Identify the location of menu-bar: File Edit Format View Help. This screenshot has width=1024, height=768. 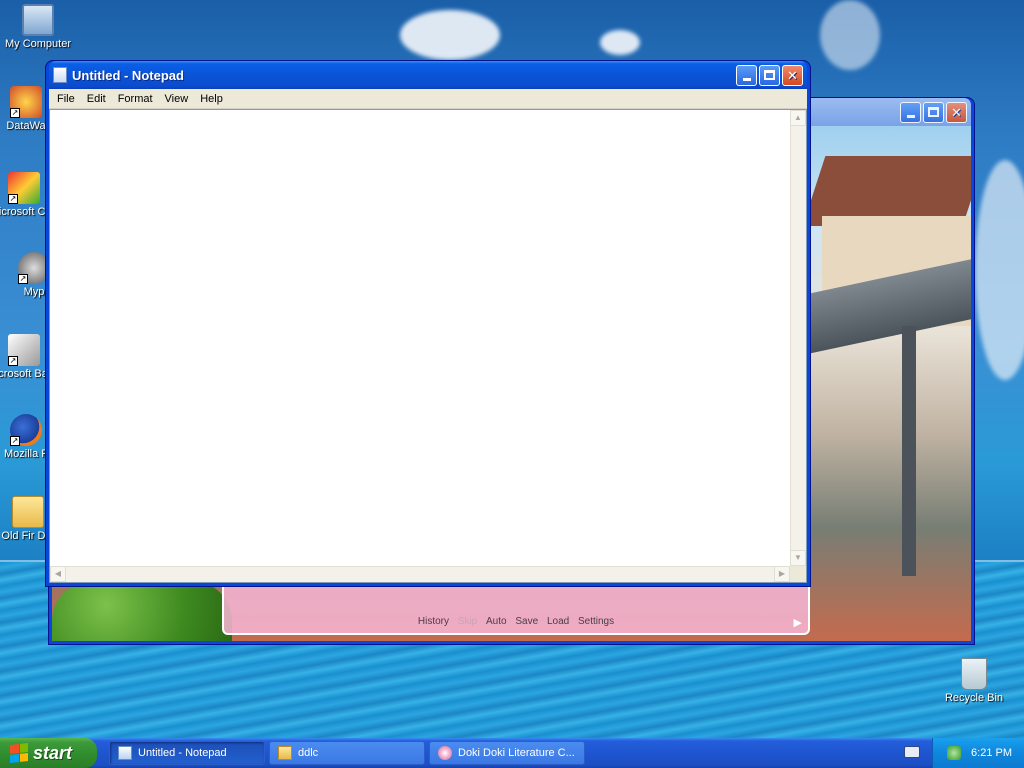
(428, 99).